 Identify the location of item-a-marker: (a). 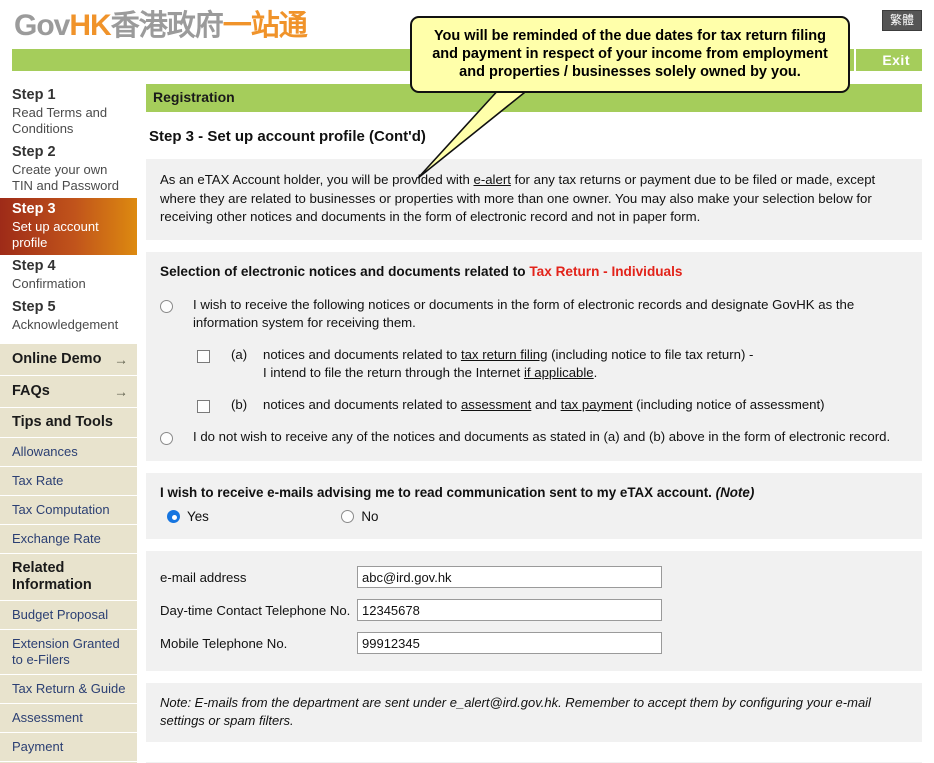
(239, 354).